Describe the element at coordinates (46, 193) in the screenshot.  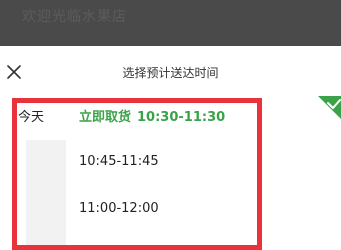
I see `day-list-empty-area` at that location.